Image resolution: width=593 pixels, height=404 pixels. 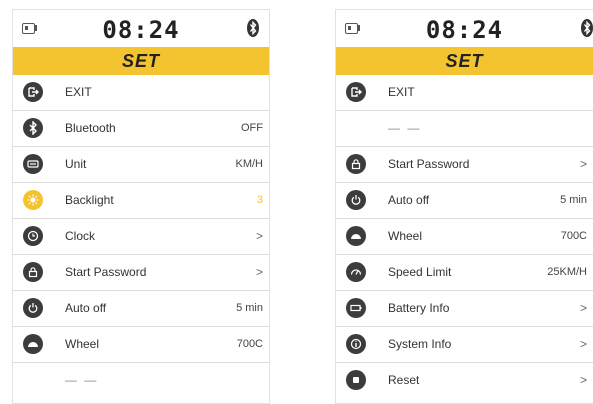 What do you see at coordinates (464, 309) in the screenshot?
I see `menu-item-battery-info: Battery Info >` at bounding box center [464, 309].